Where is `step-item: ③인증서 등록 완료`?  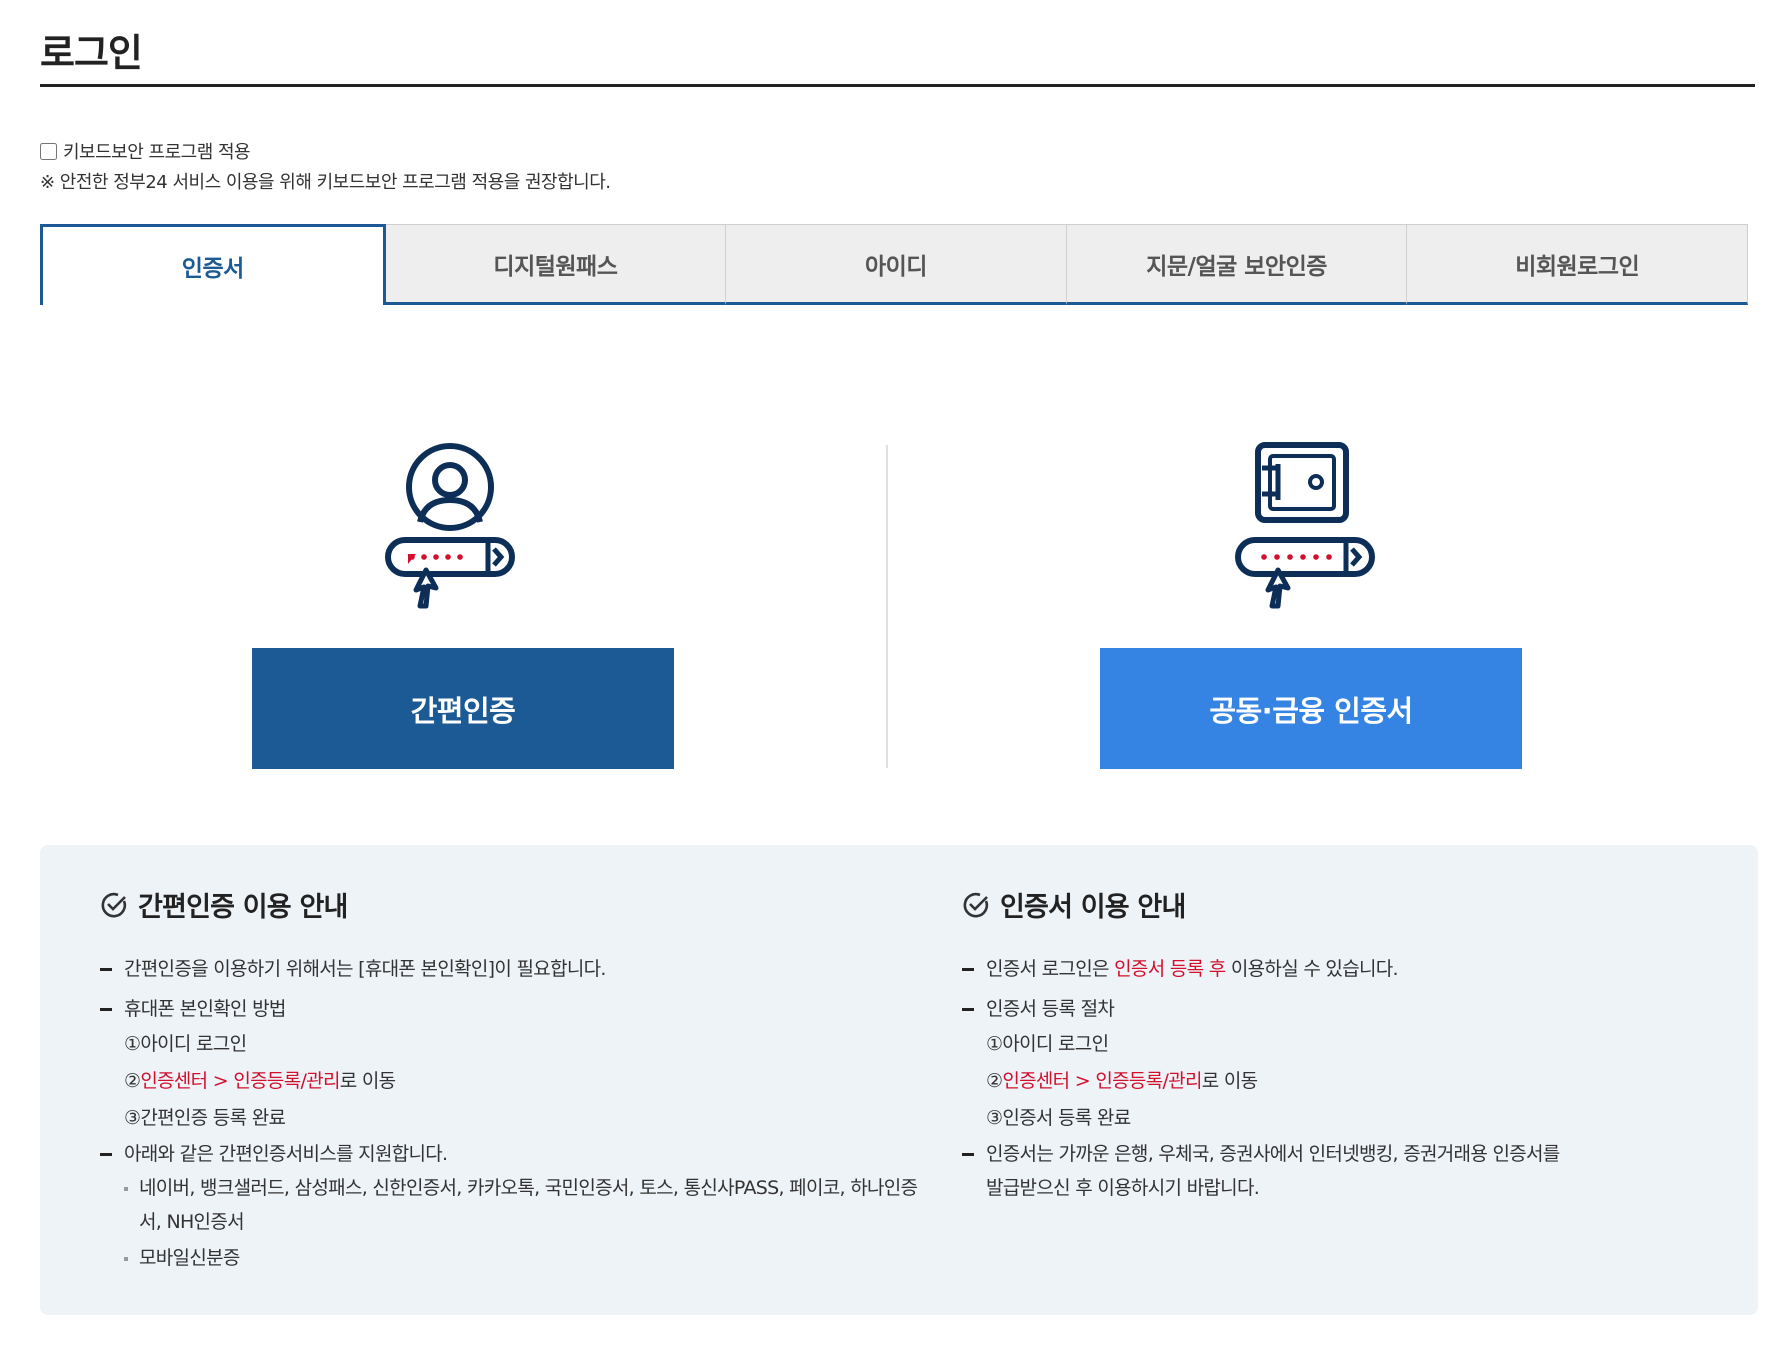 step-item: ③인증서 등록 완료 is located at coordinates (1058, 1118).